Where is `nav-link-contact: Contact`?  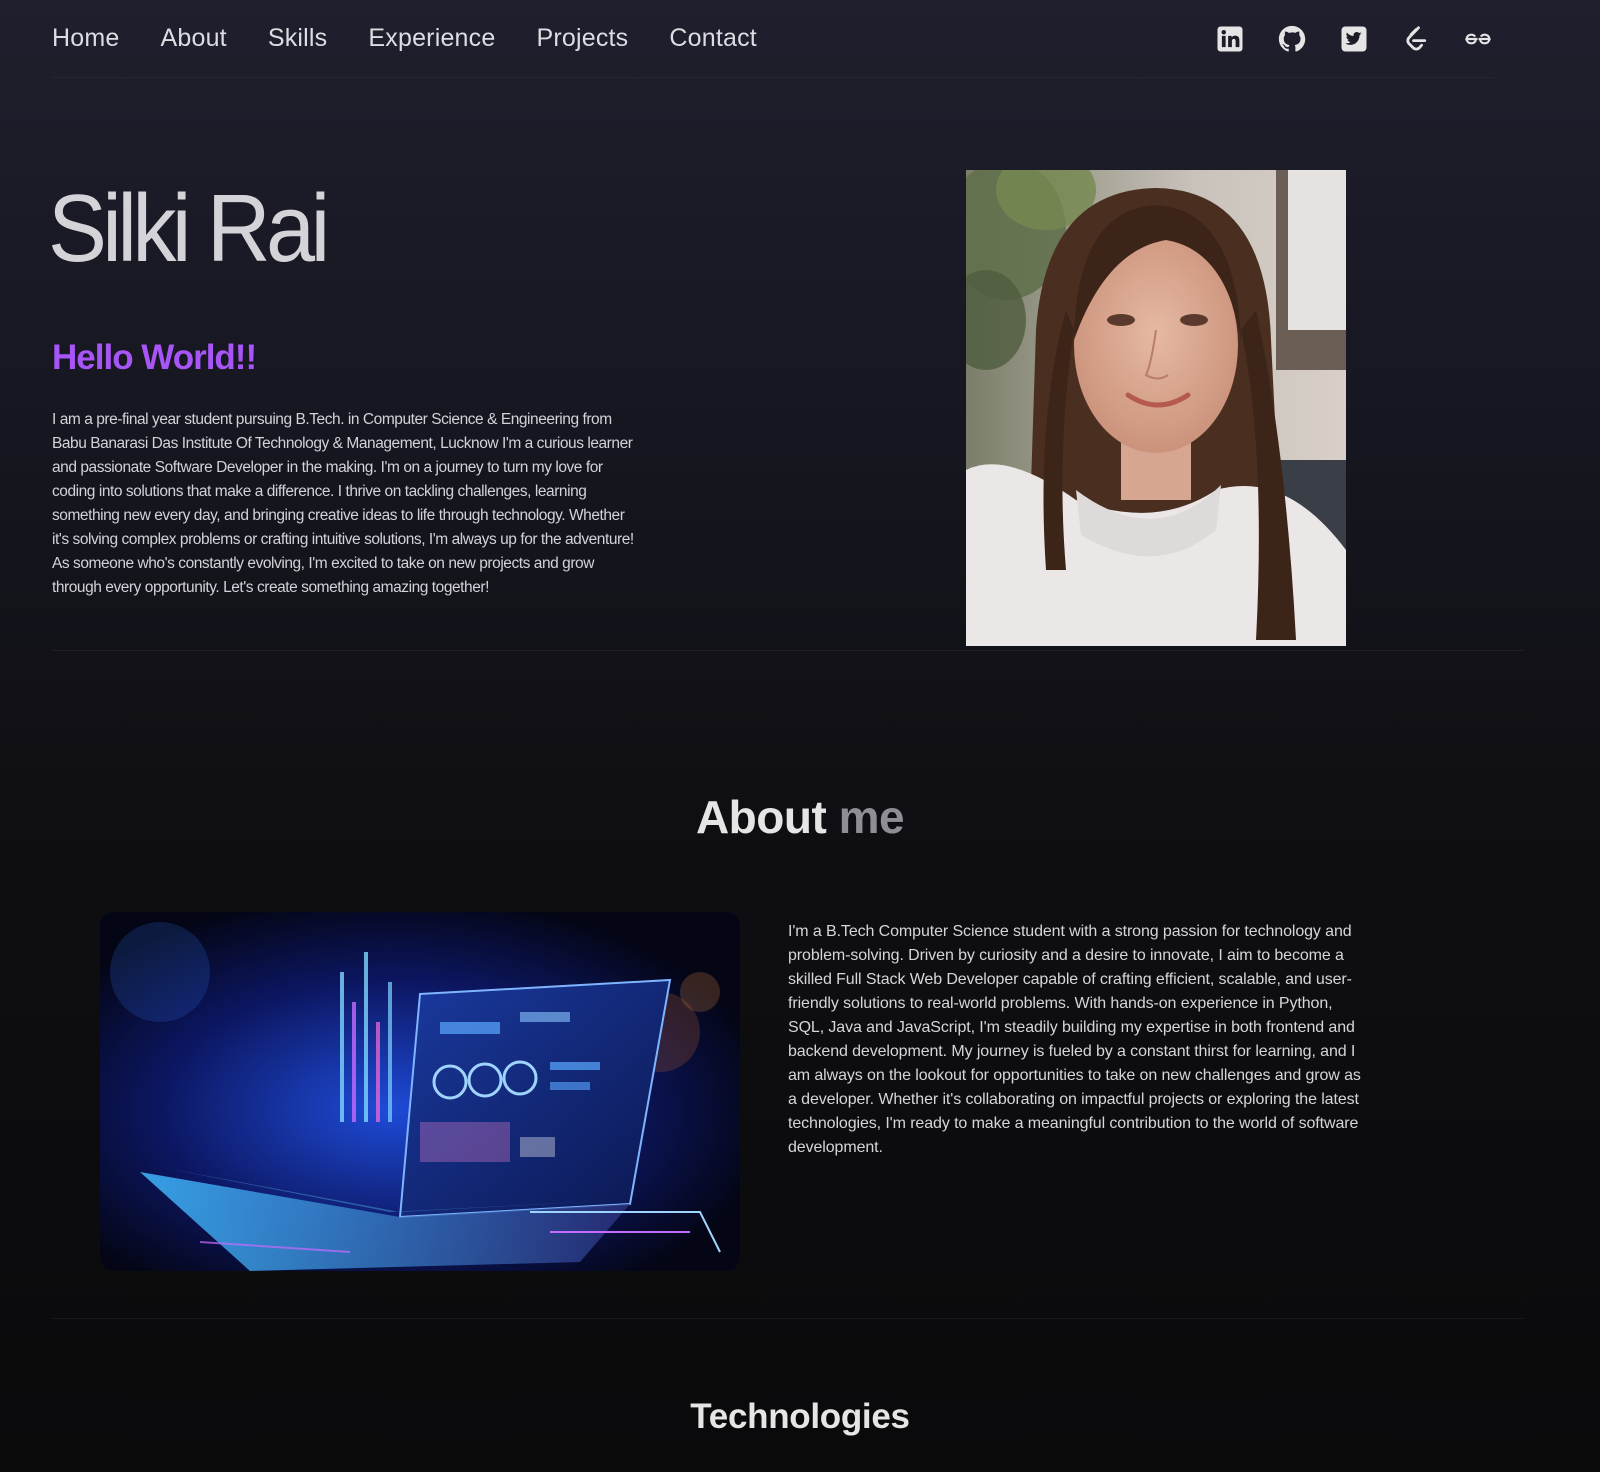
nav-link-contact: Contact is located at coordinates (713, 38).